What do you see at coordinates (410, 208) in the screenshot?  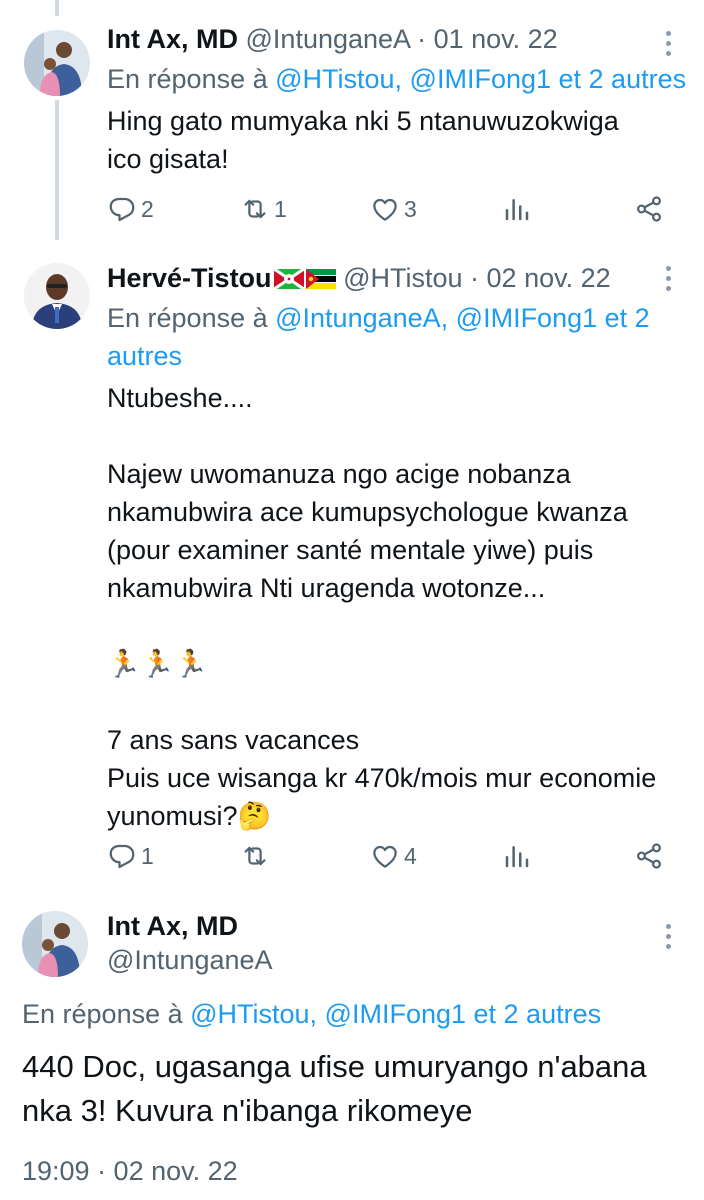 I see `like-count: 3` at bounding box center [410, 208].